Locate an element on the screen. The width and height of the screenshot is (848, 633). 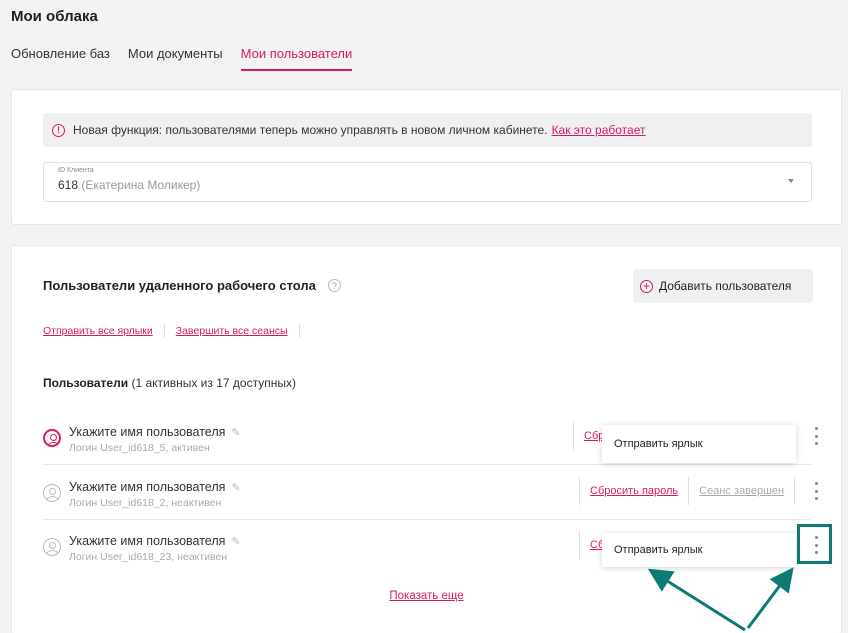
page-title: Мои облака is located at coordinates (54, 16).